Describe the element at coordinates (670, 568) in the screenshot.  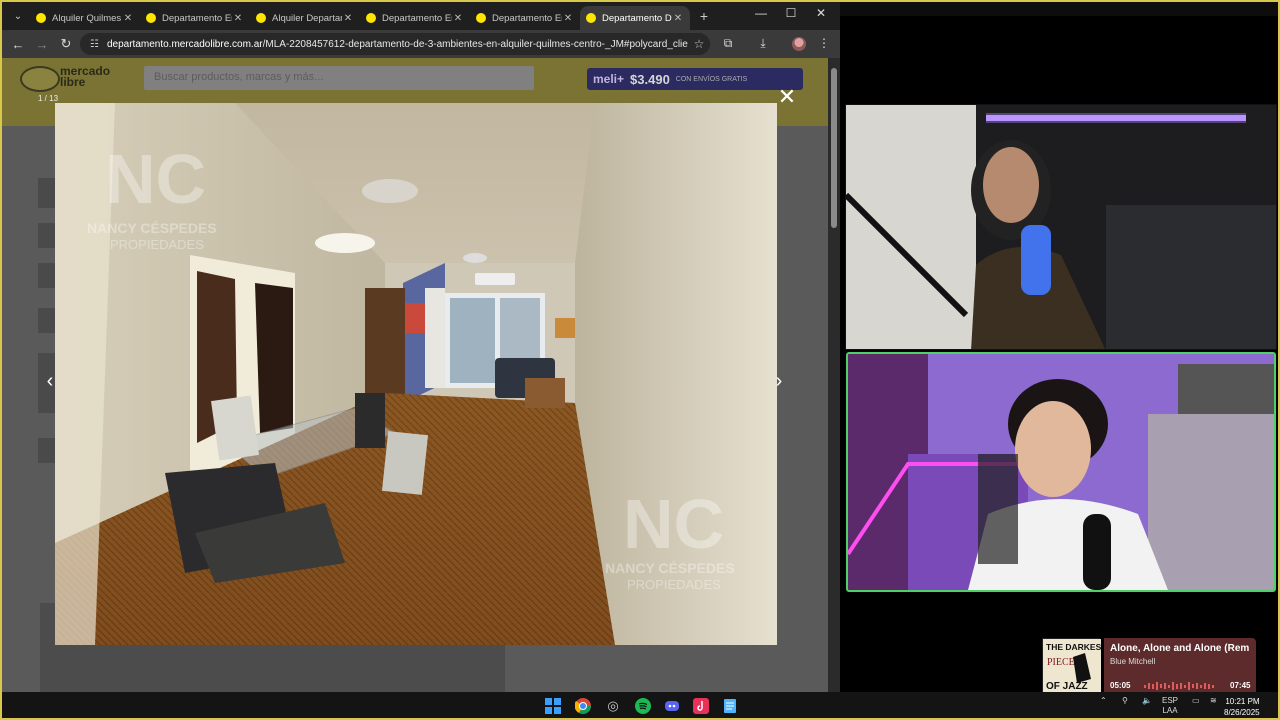
I see `watermark-name-bottom: NANCY CÉSPEDES` at that location.